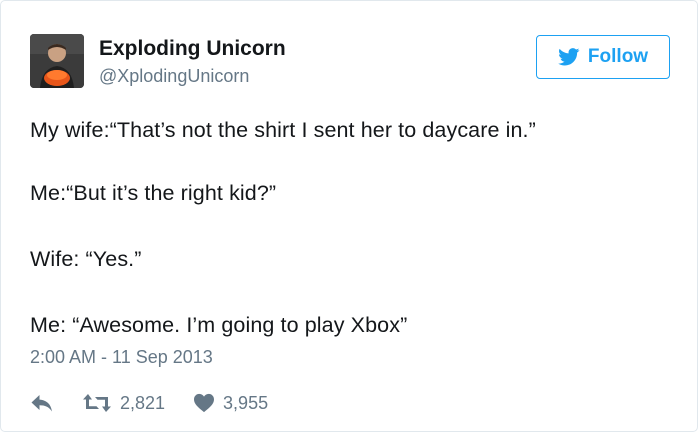 Image resolution: width=700 pixels, height=434 pixels. I want to click on twitter-bird-icon, so click(569, 57).